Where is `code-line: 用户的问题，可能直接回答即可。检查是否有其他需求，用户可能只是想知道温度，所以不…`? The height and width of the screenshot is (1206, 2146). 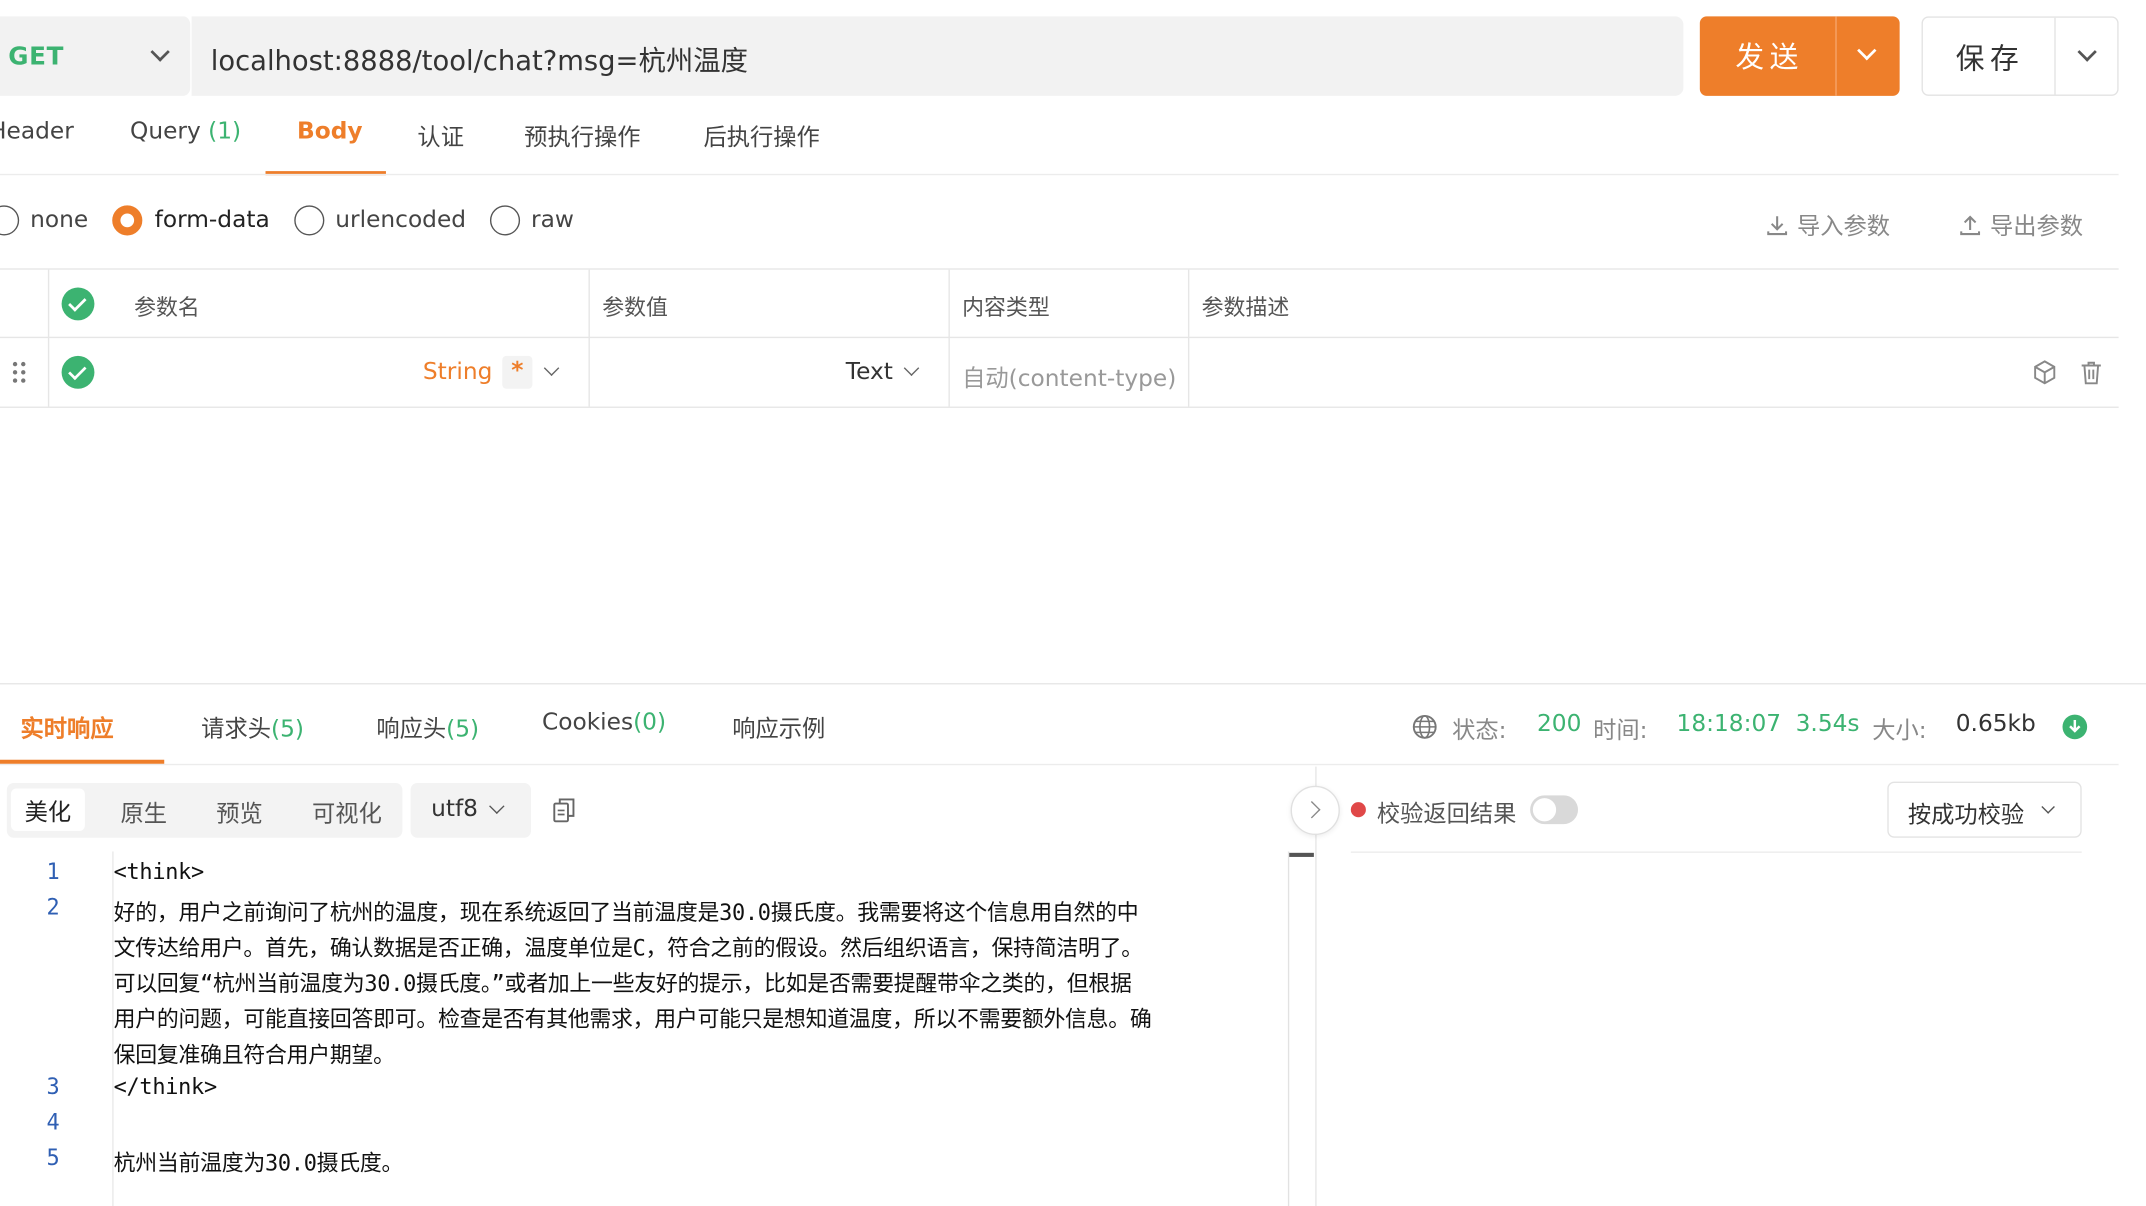 code-line: 用户的问题，可能直接回答即可。检查是否有其他需求，用户可能只是想知道温度，所以不… is located at coordinates (632, 1019).